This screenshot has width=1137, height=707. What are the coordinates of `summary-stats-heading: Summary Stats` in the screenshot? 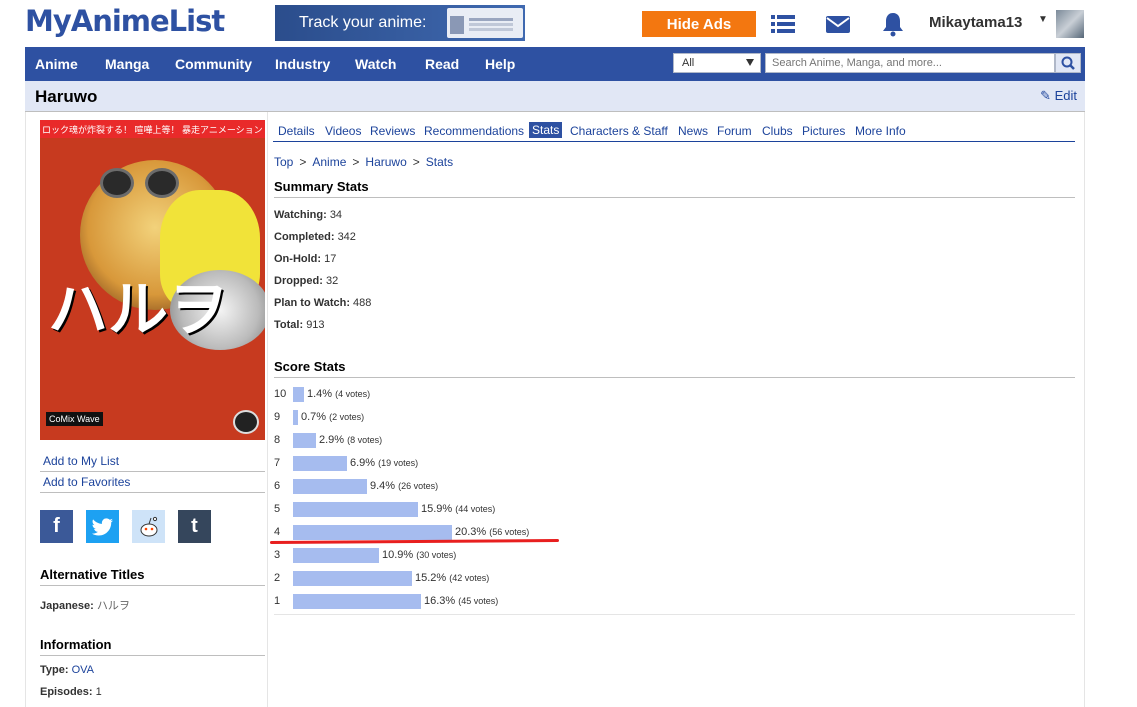 It's located at (674, 188).